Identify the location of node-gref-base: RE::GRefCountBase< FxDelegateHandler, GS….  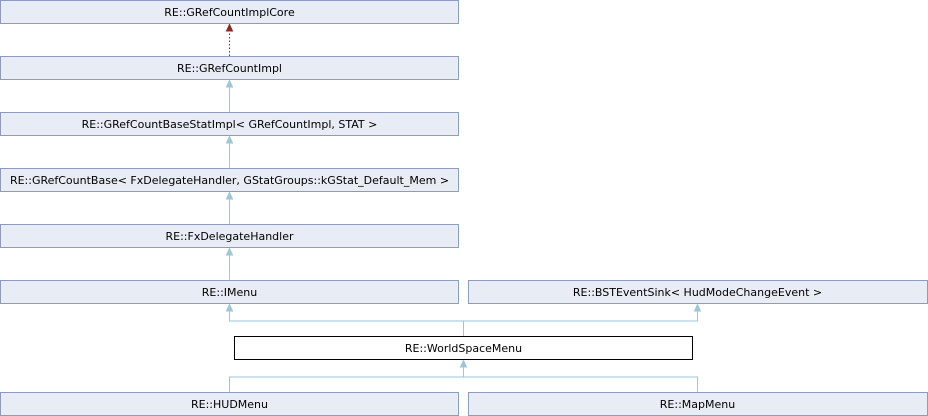
(229, 180).